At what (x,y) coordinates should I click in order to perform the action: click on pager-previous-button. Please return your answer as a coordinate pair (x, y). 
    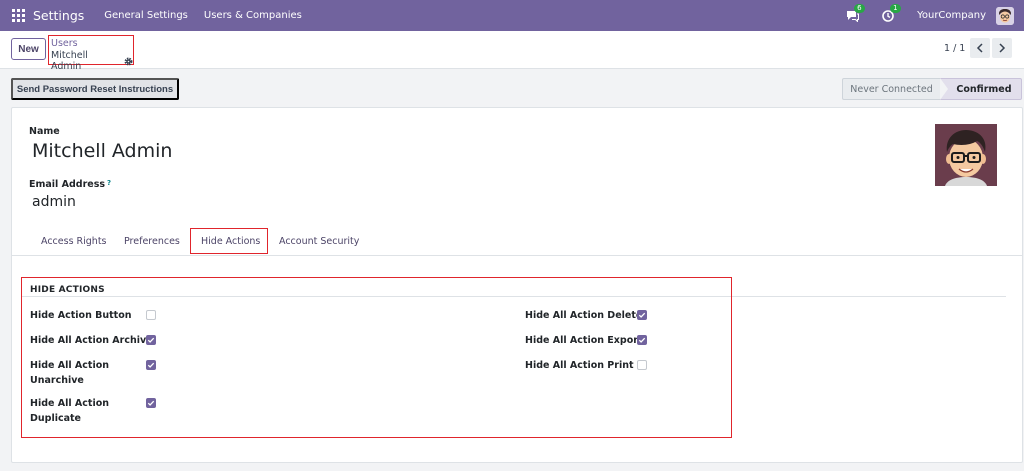
    Looking at the image, I should click on (980, 48).